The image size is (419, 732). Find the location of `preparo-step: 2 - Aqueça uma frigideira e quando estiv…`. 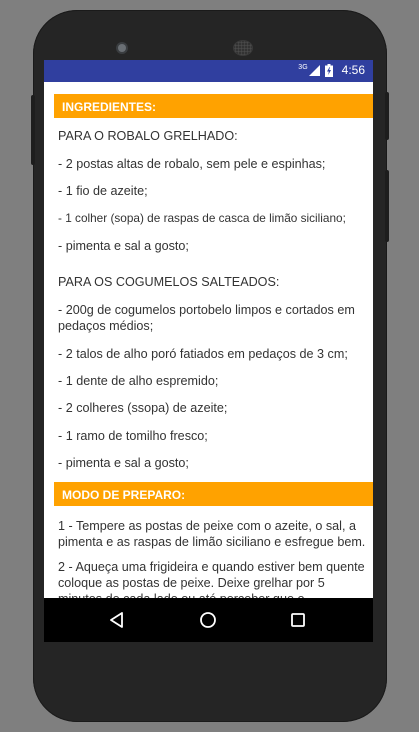

preparo-step: 2 - Aqueça uma frigideira e quando estiv… is located at coordinates (211, 579).